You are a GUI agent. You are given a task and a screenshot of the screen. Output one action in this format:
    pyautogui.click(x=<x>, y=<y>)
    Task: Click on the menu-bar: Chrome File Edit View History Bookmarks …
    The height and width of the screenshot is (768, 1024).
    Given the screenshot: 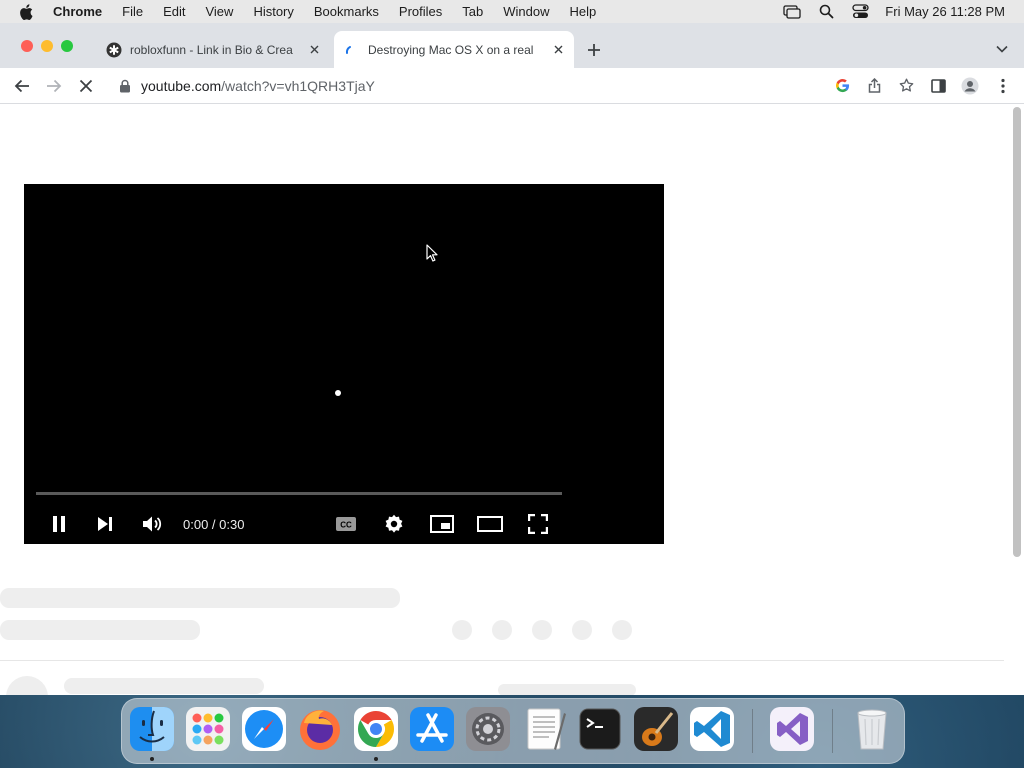 What is the action you would take?
    pyautogui.click(x=512, y=11)
    